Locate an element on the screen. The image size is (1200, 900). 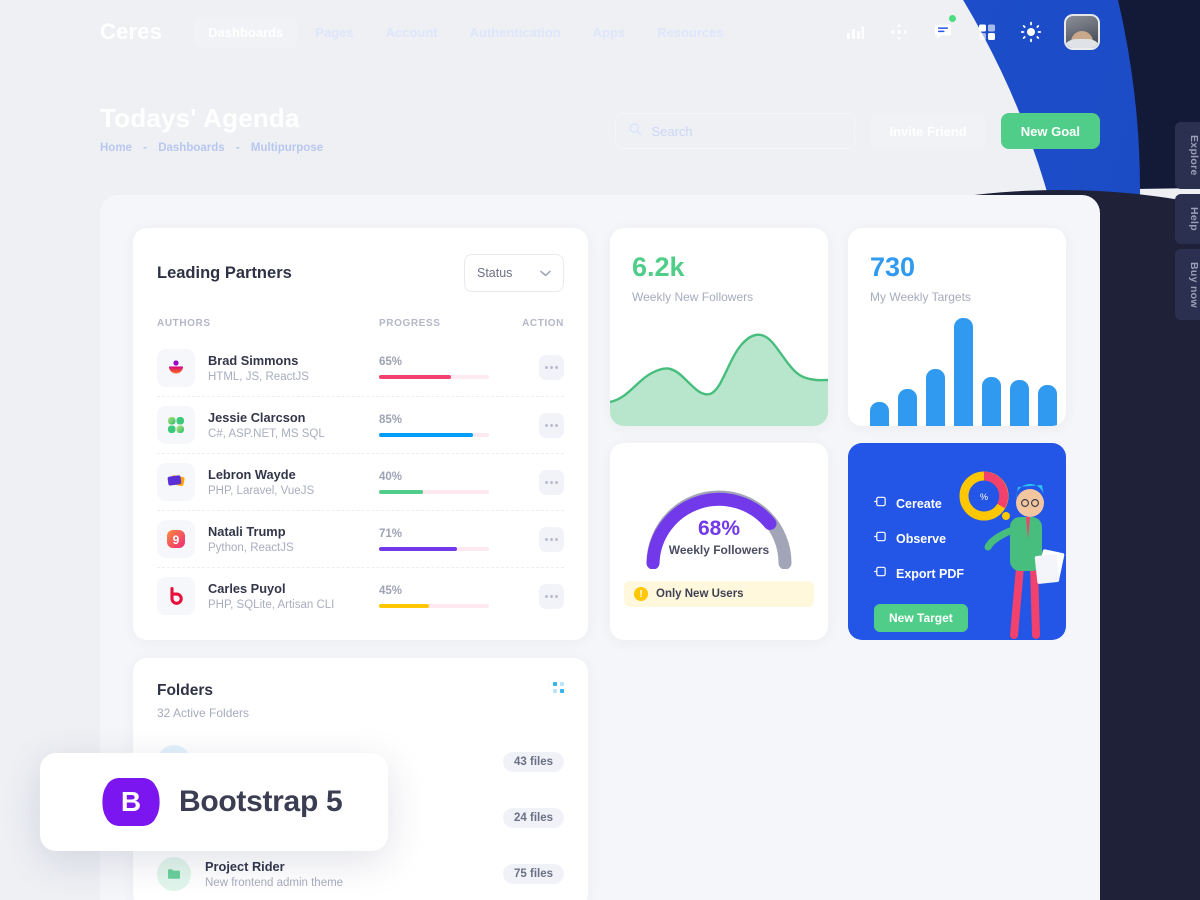
search-icon is located at coordinates (635, 131).